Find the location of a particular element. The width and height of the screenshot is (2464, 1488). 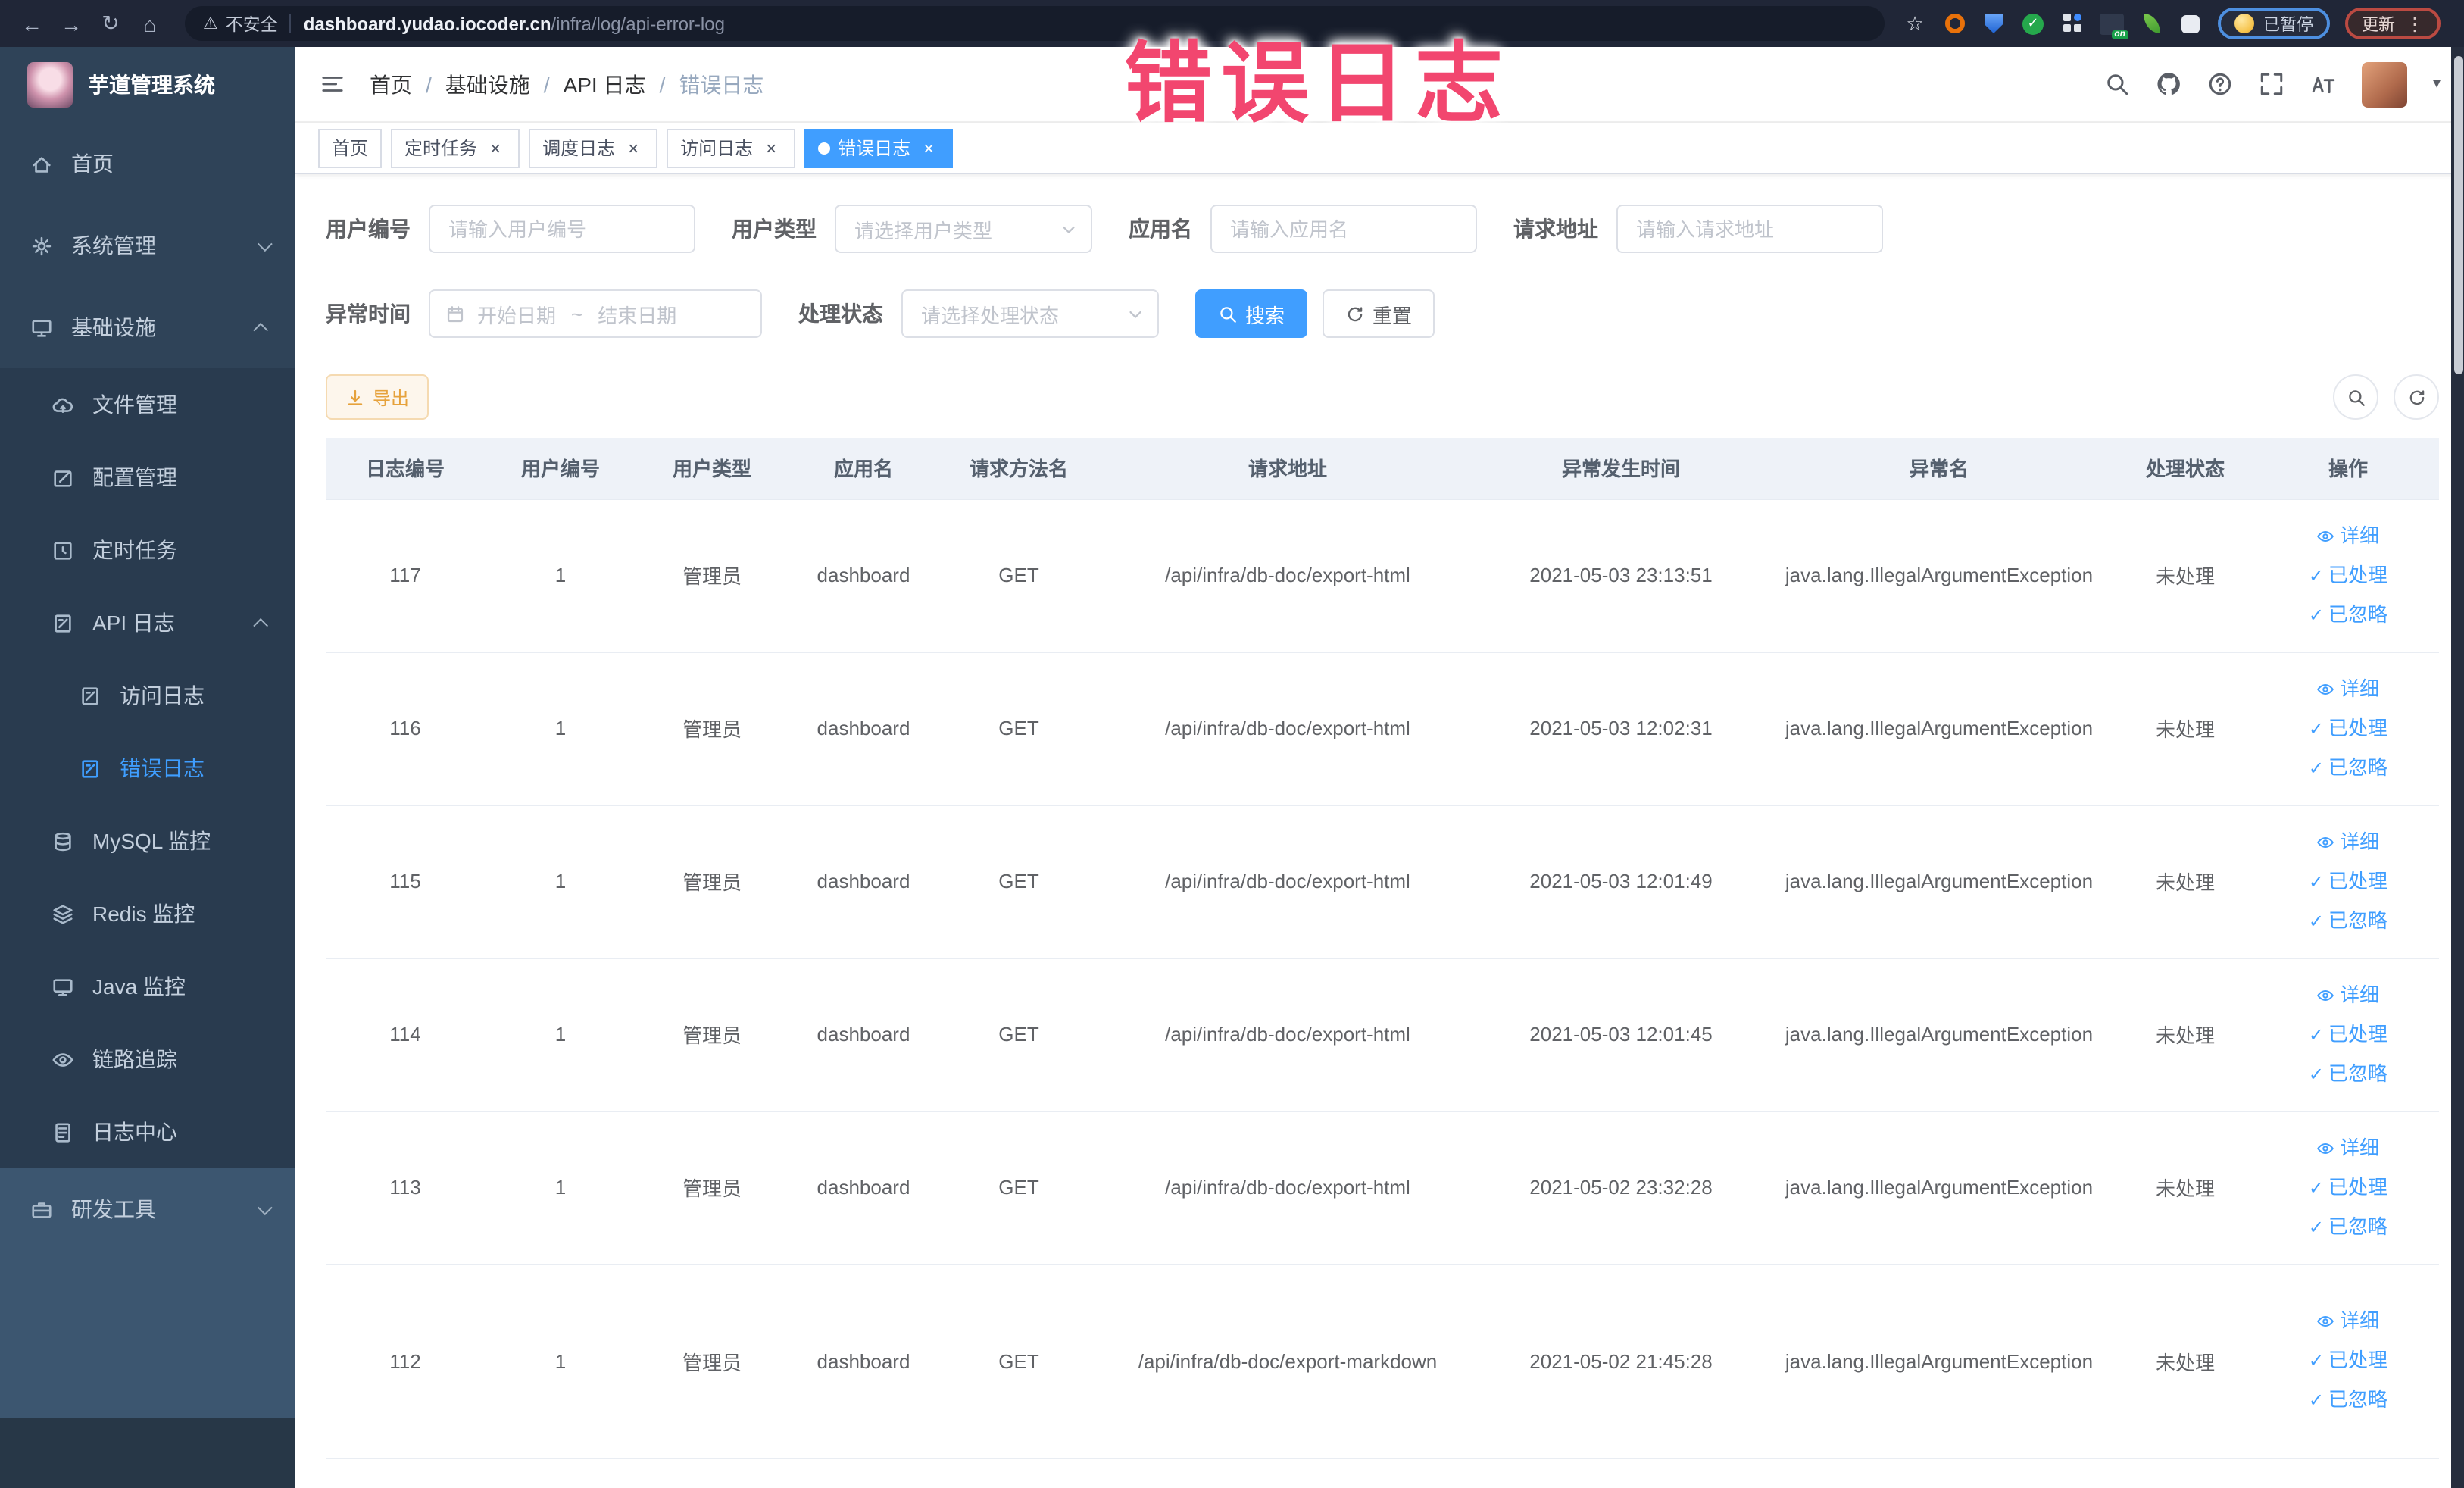

browser-reload-icon: ↻ is located at coordinates (110, 23).